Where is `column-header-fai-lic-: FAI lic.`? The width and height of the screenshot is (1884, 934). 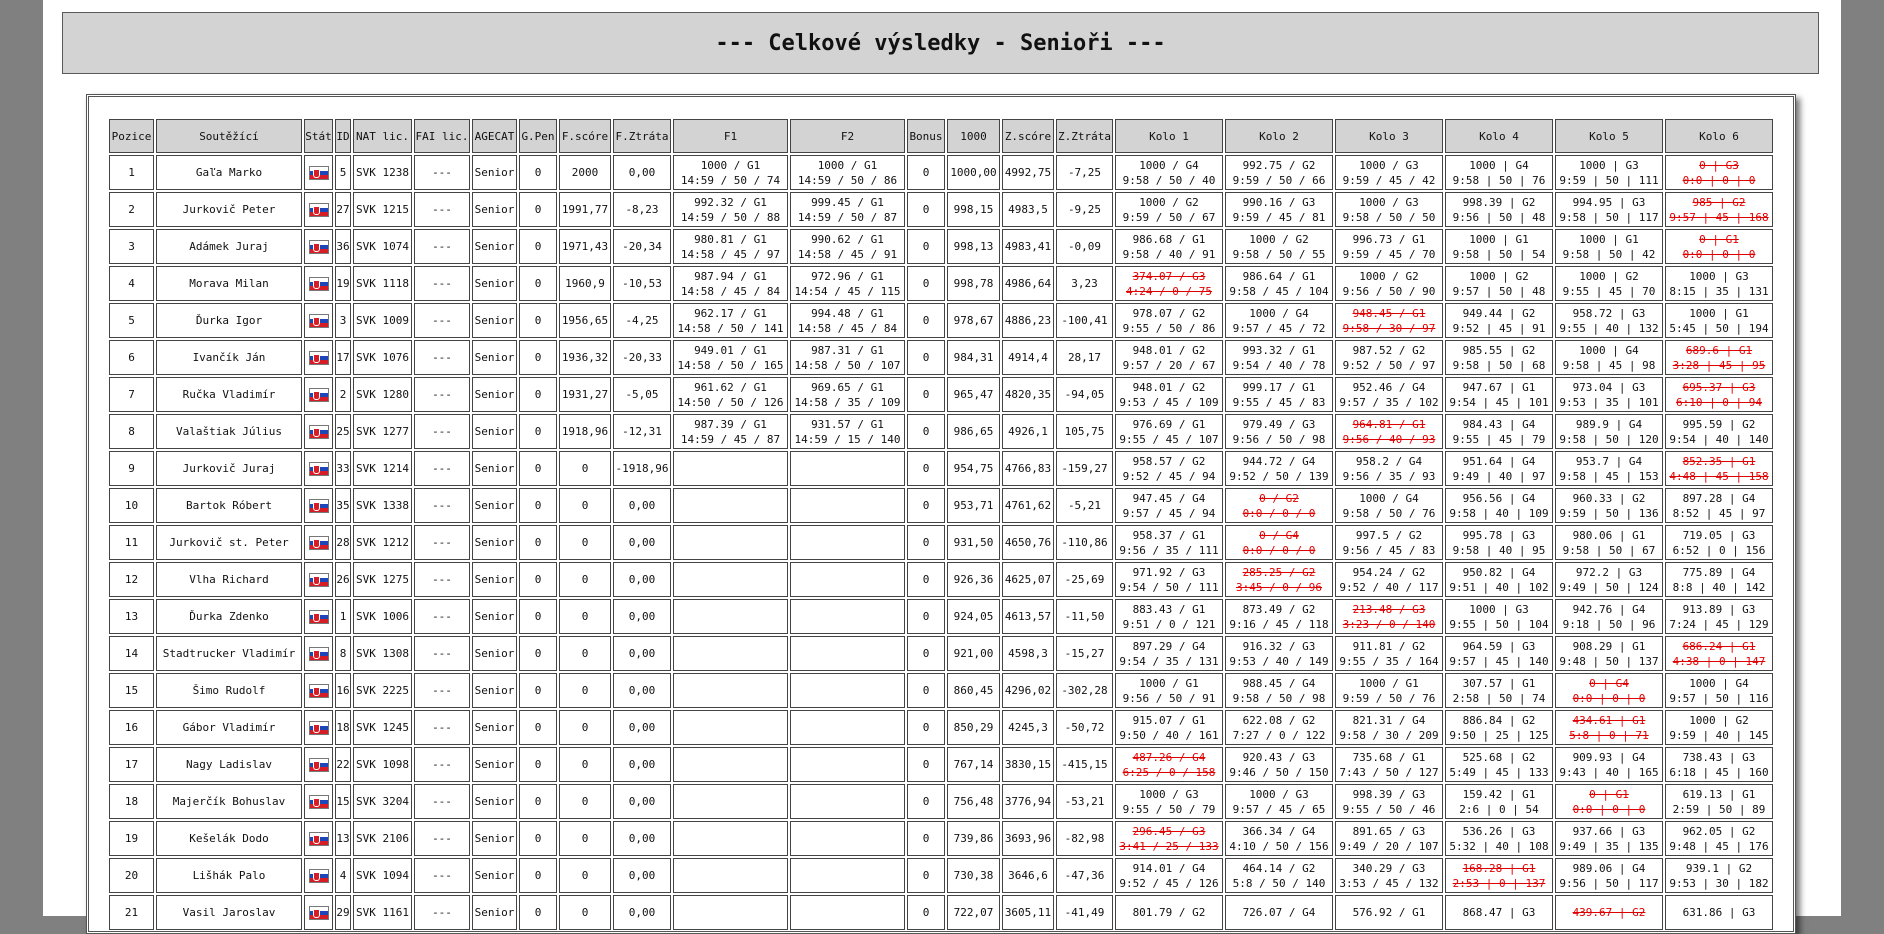 column-header-fai-lic-: FAI lic. is located at coordinates (442, 136).